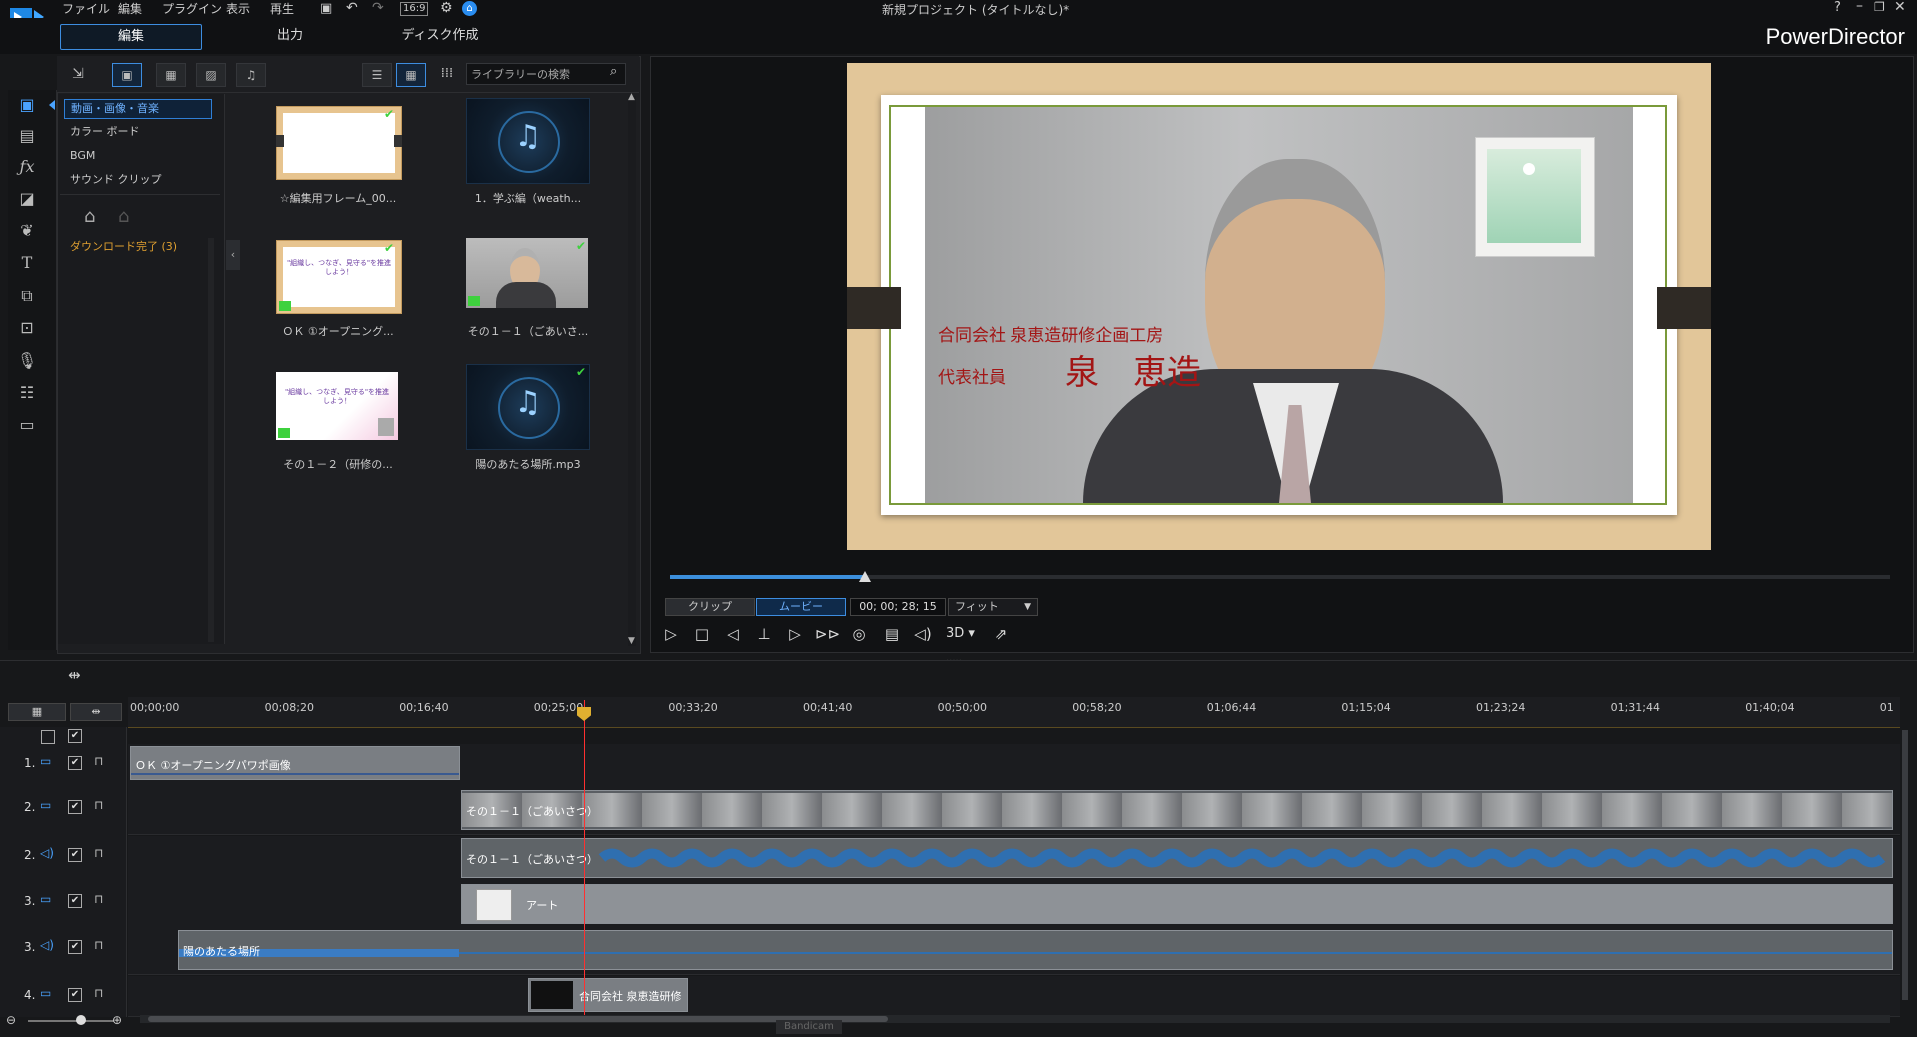 The width and height of the screenshot is (1917, 1037). I want to click on category-bgm: BGM, so click(137, 156).